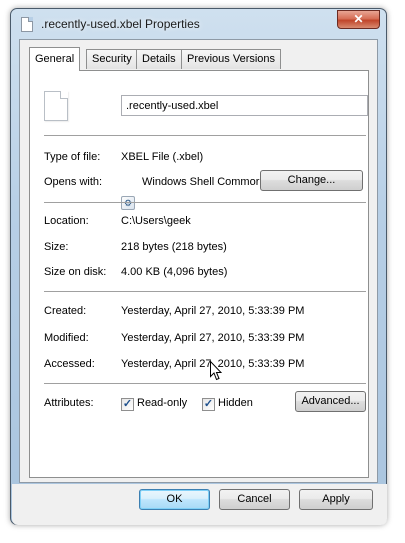  What do you see at coordinates (358, 19) in the screenshot?
I see `close-button: ✕` at bounding box center [358, 19].